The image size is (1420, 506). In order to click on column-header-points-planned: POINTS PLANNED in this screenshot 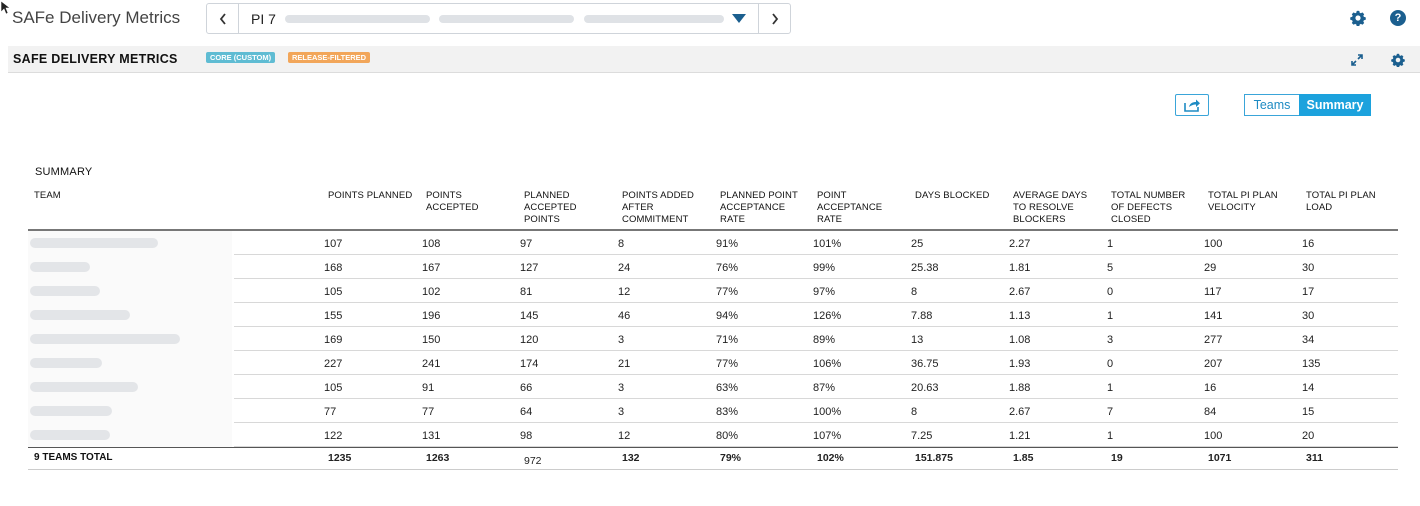, I will do `click(373, 196)`.